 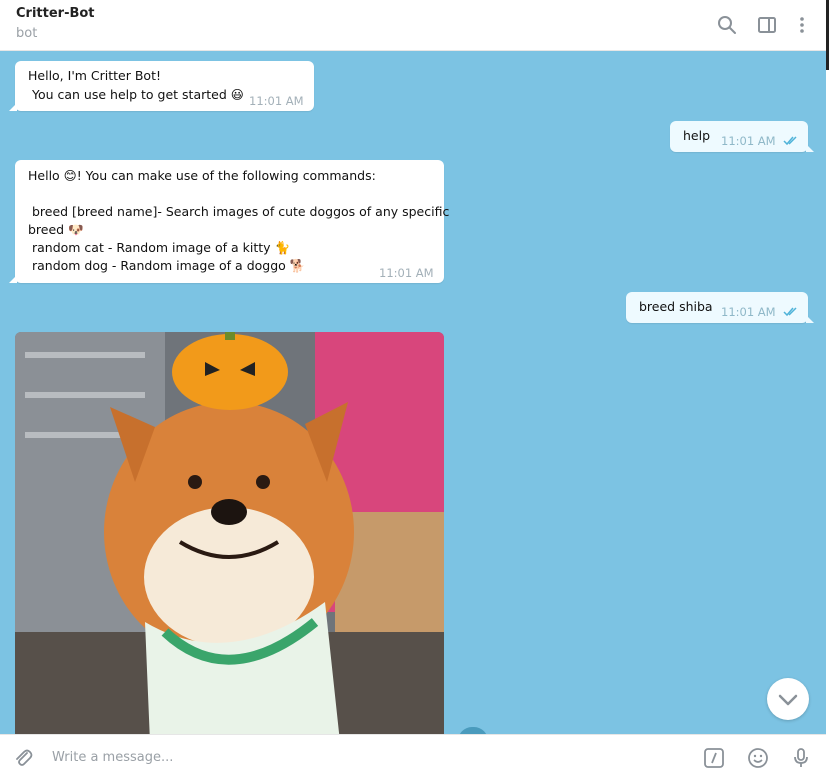 What do you see at coordinates (720, 307) in the screenshot?
I see `outgoing-message: breed shiba 11:01 AM` at bounding box center [720, 307].